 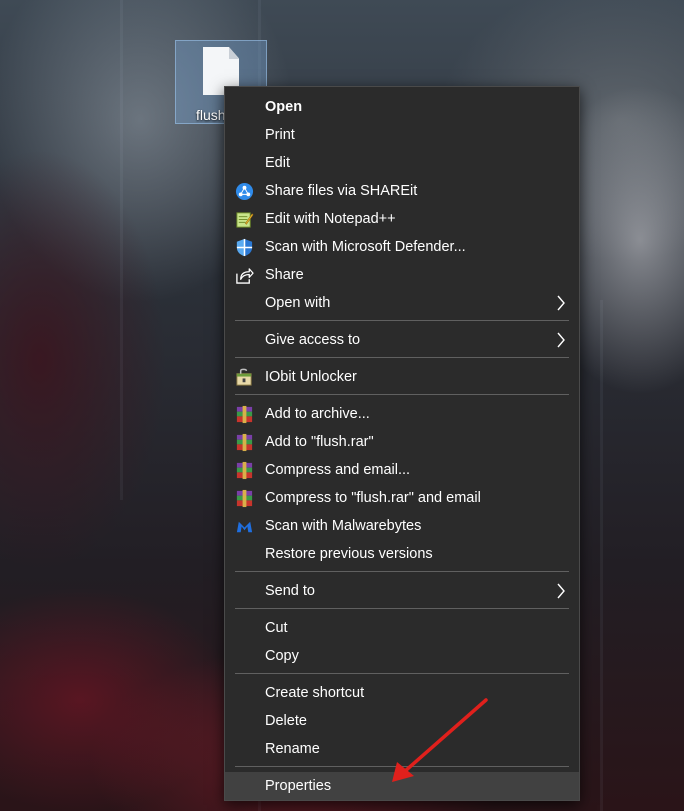 I want to click on menu-item-copy: Copy, so click(x=402, y=656).